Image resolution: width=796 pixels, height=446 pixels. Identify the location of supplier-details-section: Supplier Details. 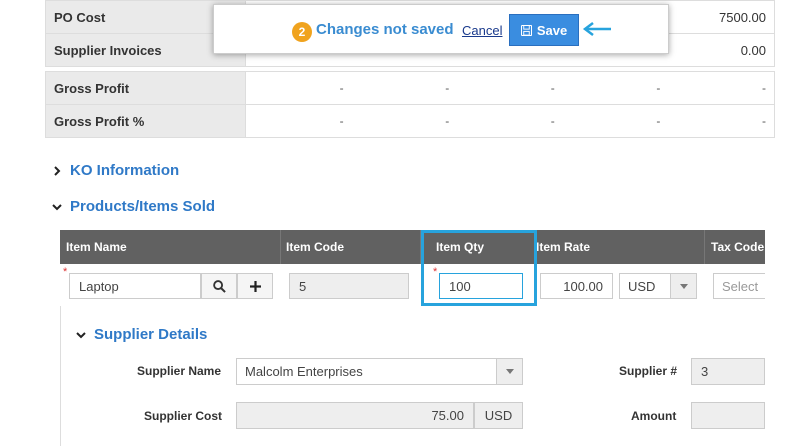
(141, 334).